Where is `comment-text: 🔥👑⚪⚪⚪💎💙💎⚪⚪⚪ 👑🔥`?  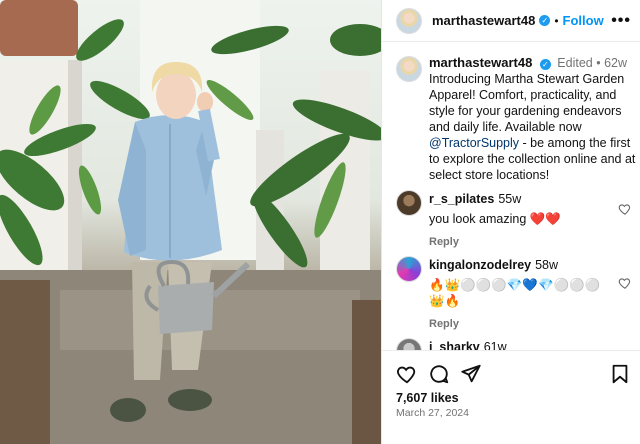
comment-text: 🔥👑⚪⚪⚪💎💙💎⚪⚪⚪ 👑🔥 is located at coordinates (515, 293).